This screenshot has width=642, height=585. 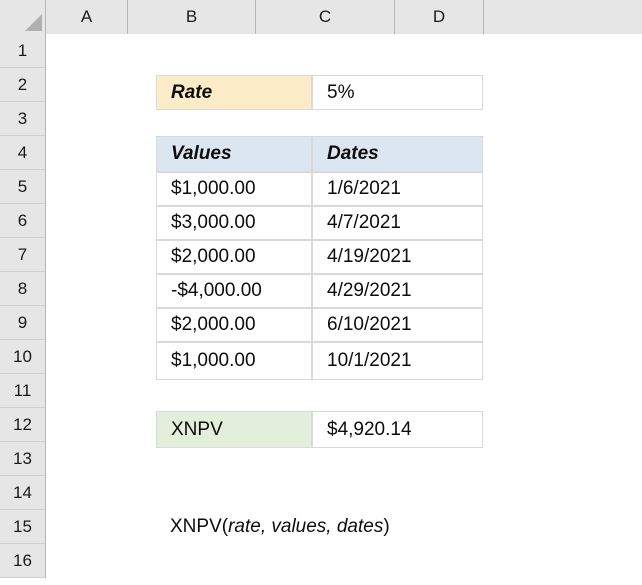 I want to click on table-row: 4/29/2021, so click(x=397, y=291).